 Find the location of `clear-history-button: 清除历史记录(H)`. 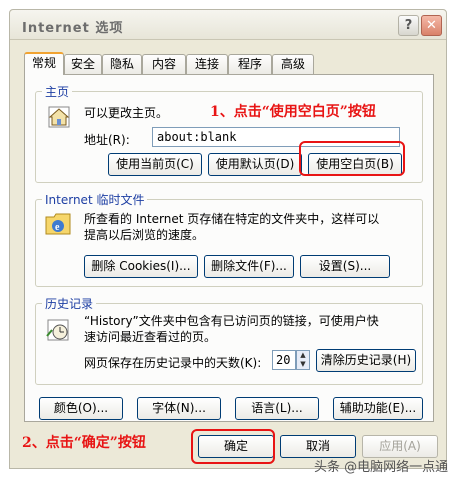

clear-history-button: 清除历史记录(H) is located at coordinates (366, 360).